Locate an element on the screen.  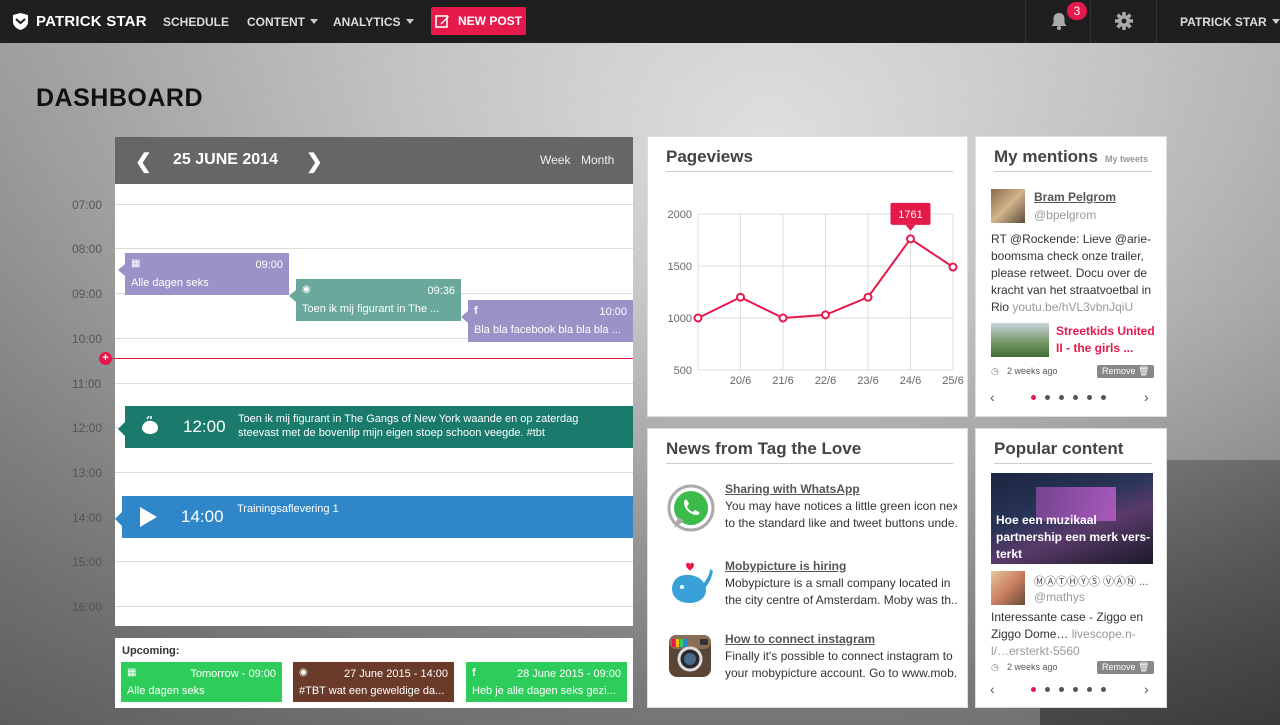
whatsapp-icon is located at coordinates (691, 508).